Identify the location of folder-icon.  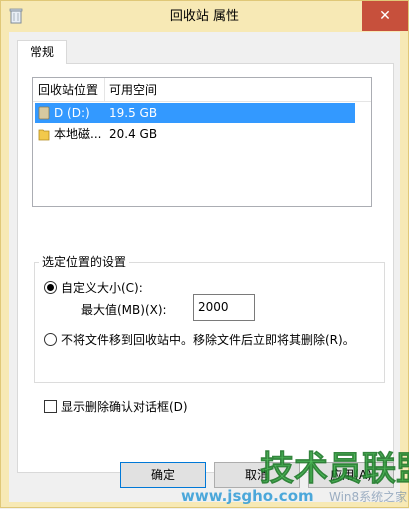
(44, 135).